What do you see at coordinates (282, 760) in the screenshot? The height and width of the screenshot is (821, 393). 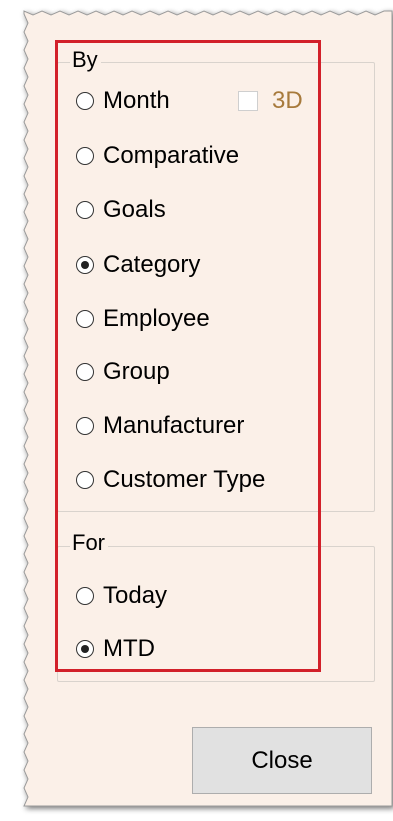 I see `close-button: Close` at bounding box center [282, 760].